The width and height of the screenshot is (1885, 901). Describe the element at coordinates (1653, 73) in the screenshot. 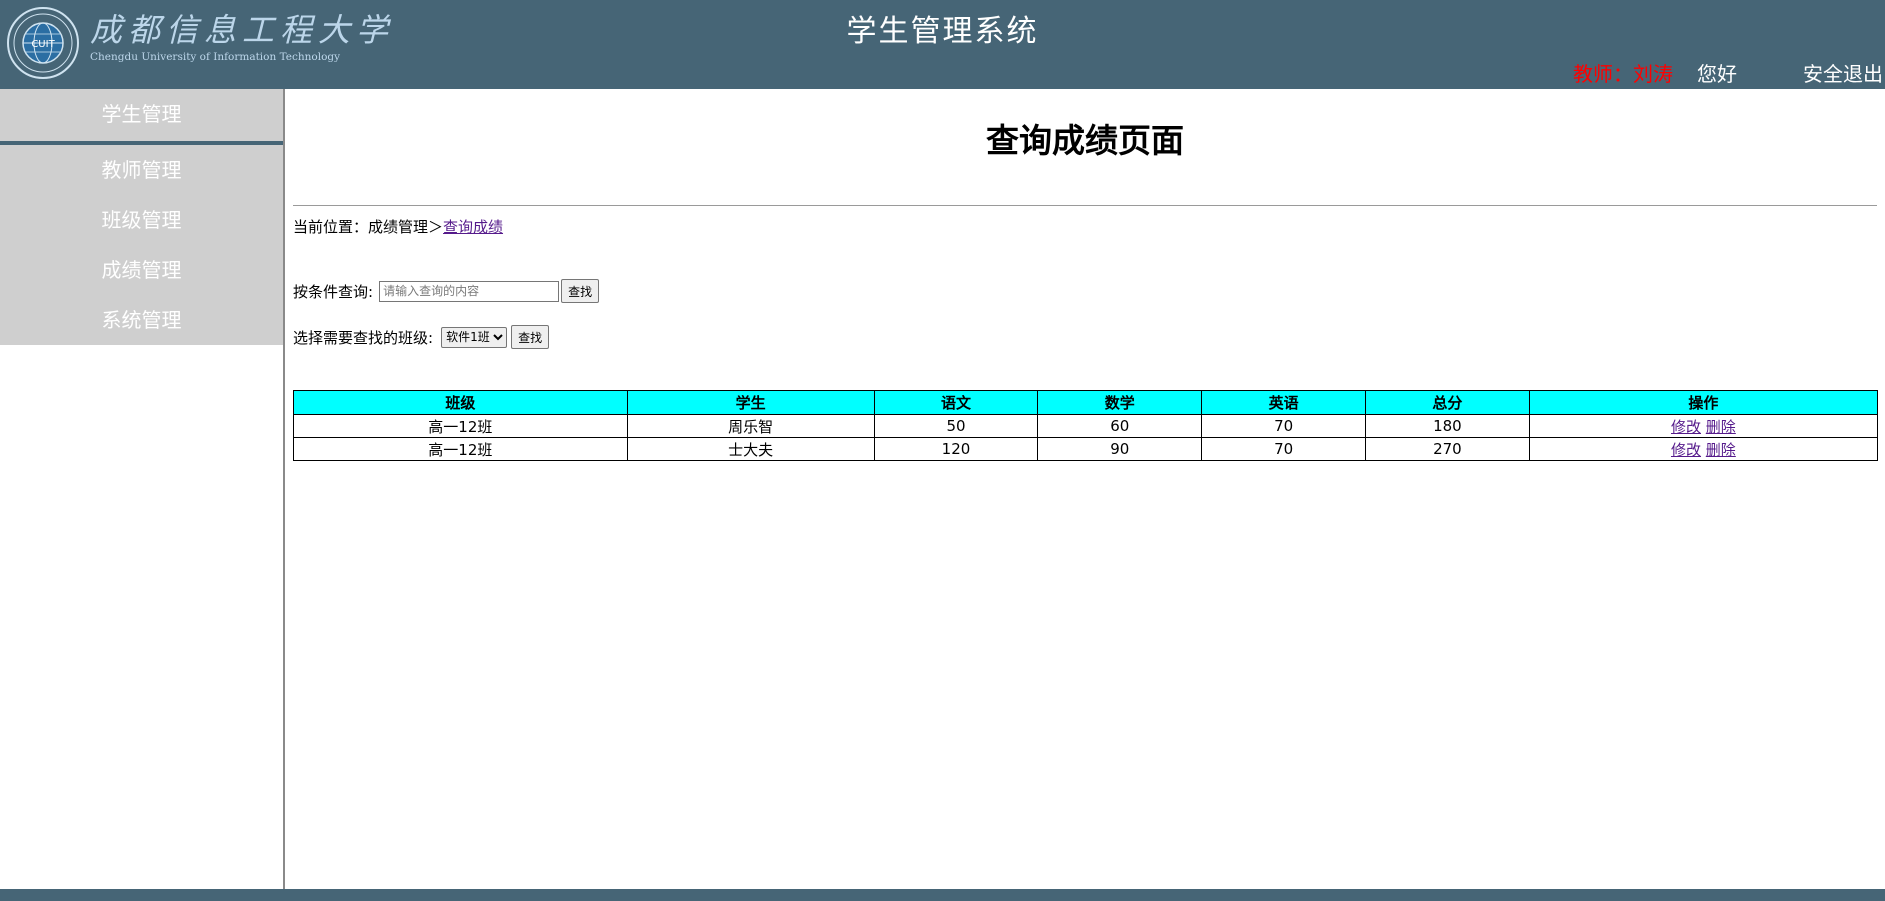

I see `user-name: 刘涛` at that location.